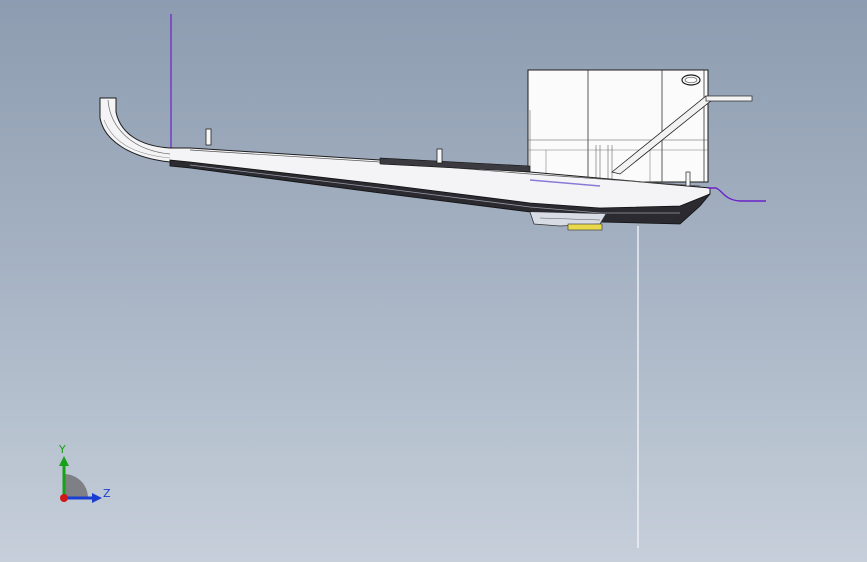 The image size is (867, 562). Describe the element at coordinates (737, 194) in the screenshot. I see `sketch-stern-line` at that location.